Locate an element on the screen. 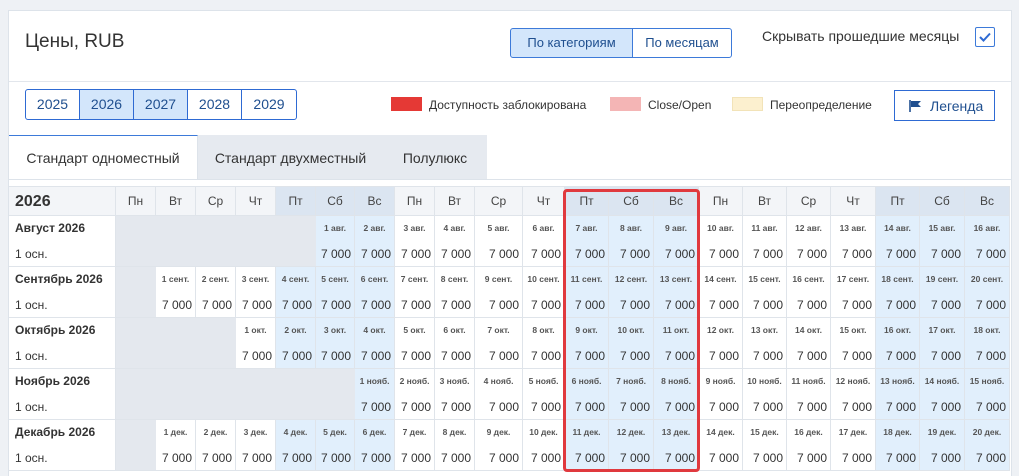 Image resolution: width=1019 pixels, height=476 pixels. view-by-month-button: По месяцам is located at coordinates (682, 43).